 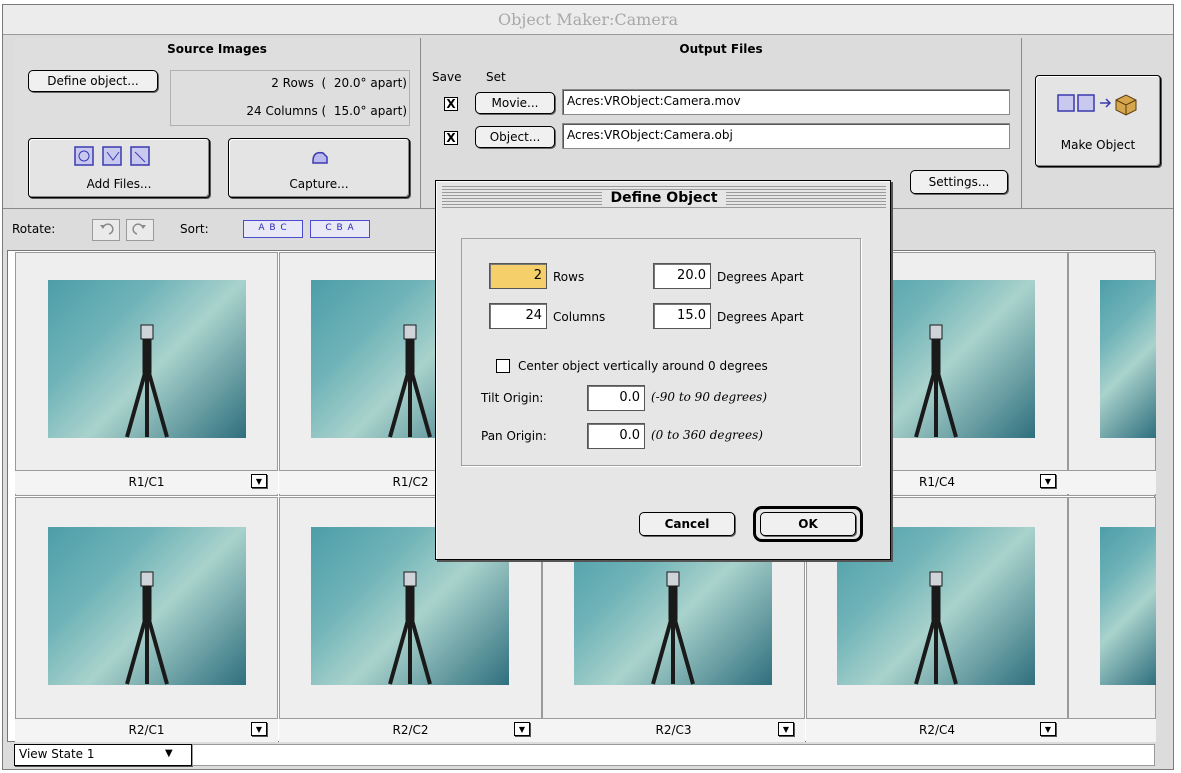 I want to click on rows-degrees-label: Degrees Apart, so click(x=760, y=277).